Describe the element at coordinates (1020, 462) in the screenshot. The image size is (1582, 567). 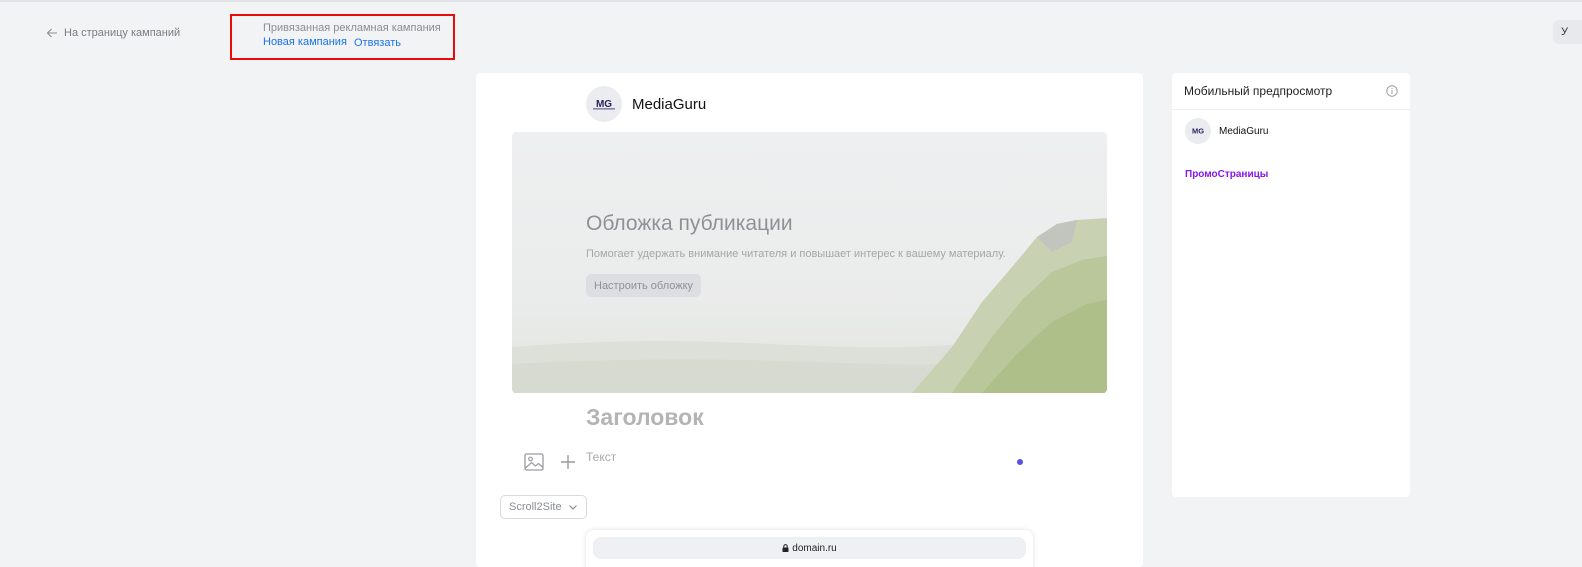
I see `cursor-dot` at that location.